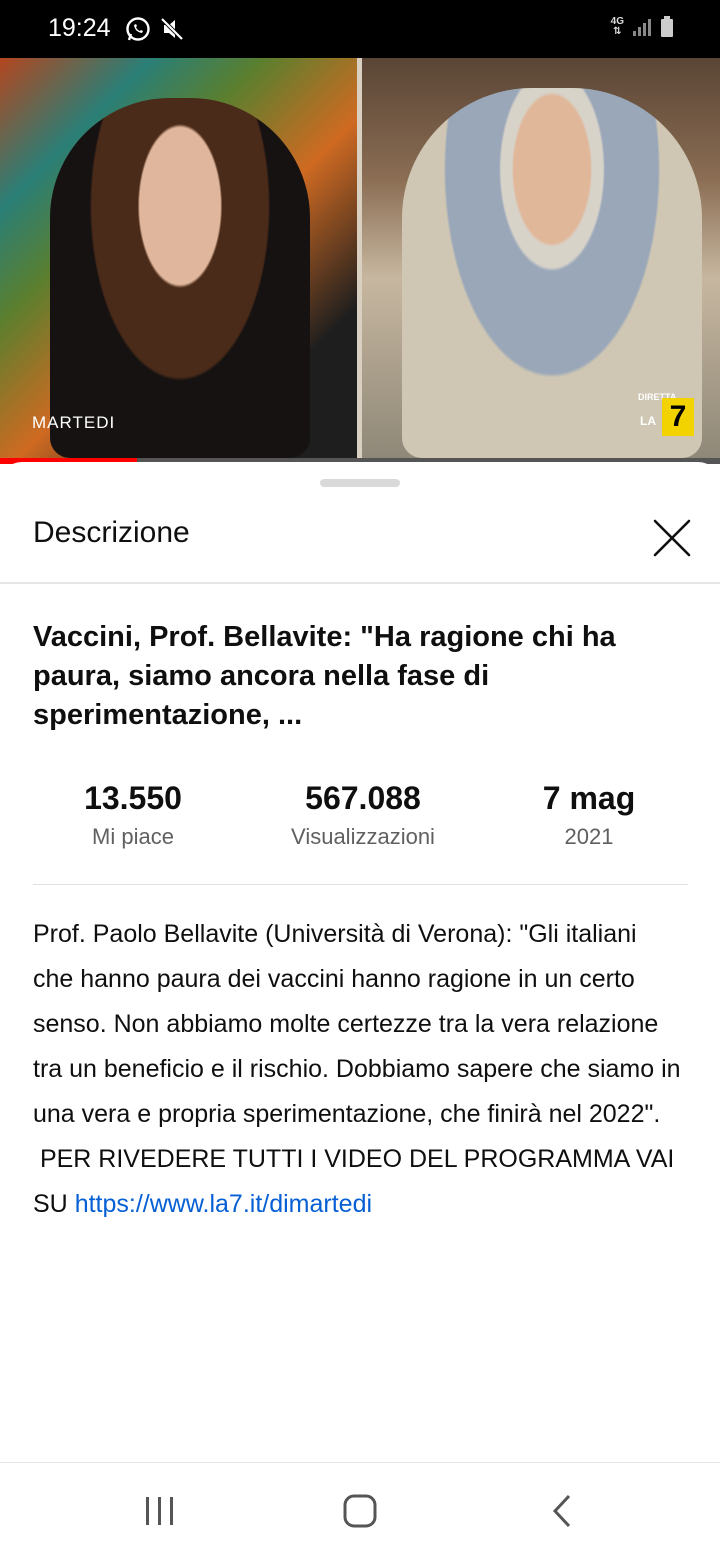  Describe the element at coordinates (541, 258) in the screenshot. I see `video-right-frame: DIRETTA LA 7` at that location.